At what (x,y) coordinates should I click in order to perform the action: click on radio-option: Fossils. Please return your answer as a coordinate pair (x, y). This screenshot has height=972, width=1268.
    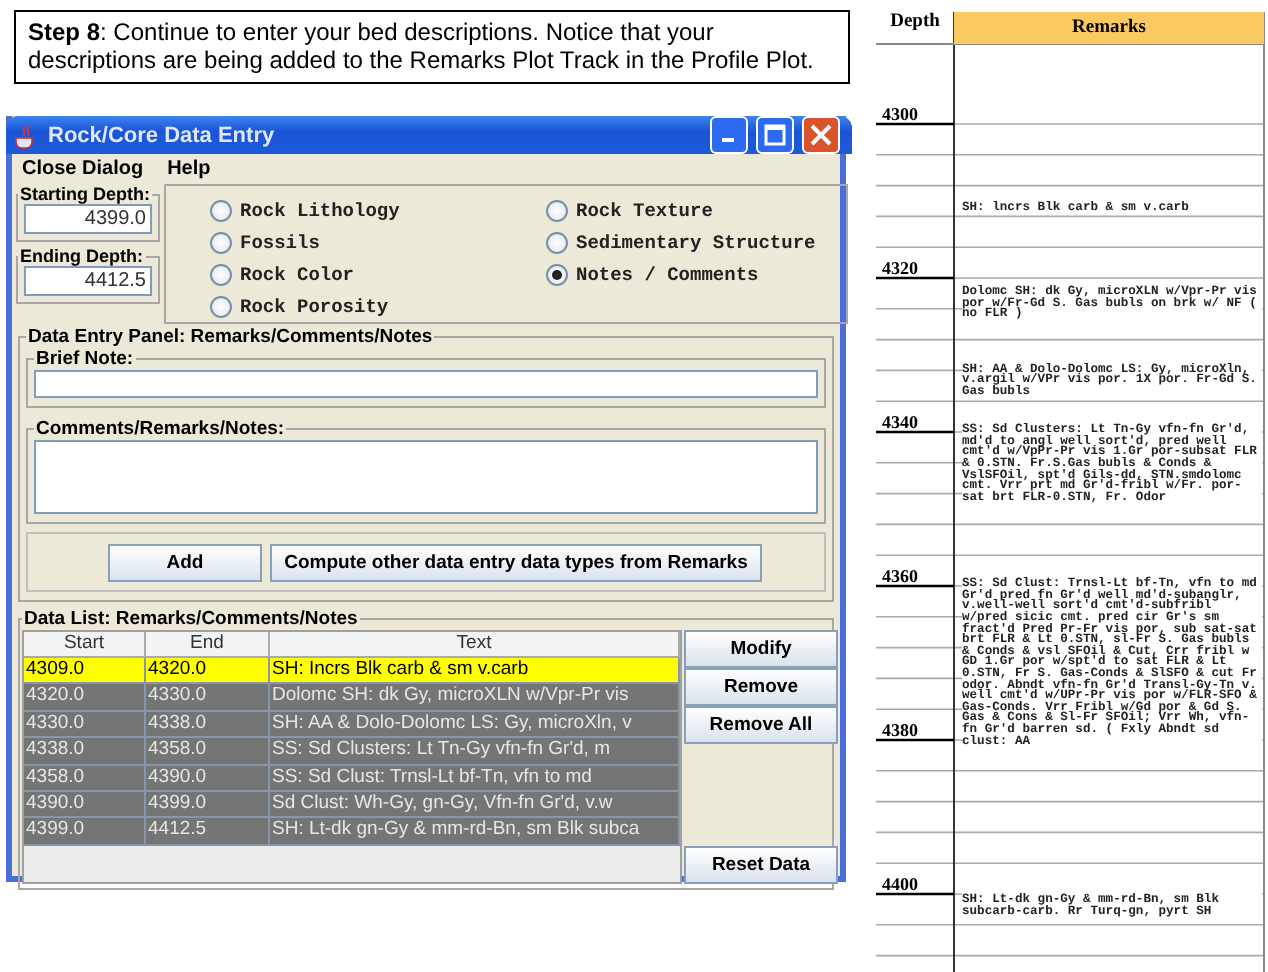
    Looking at the image, I should click on (378, 242).